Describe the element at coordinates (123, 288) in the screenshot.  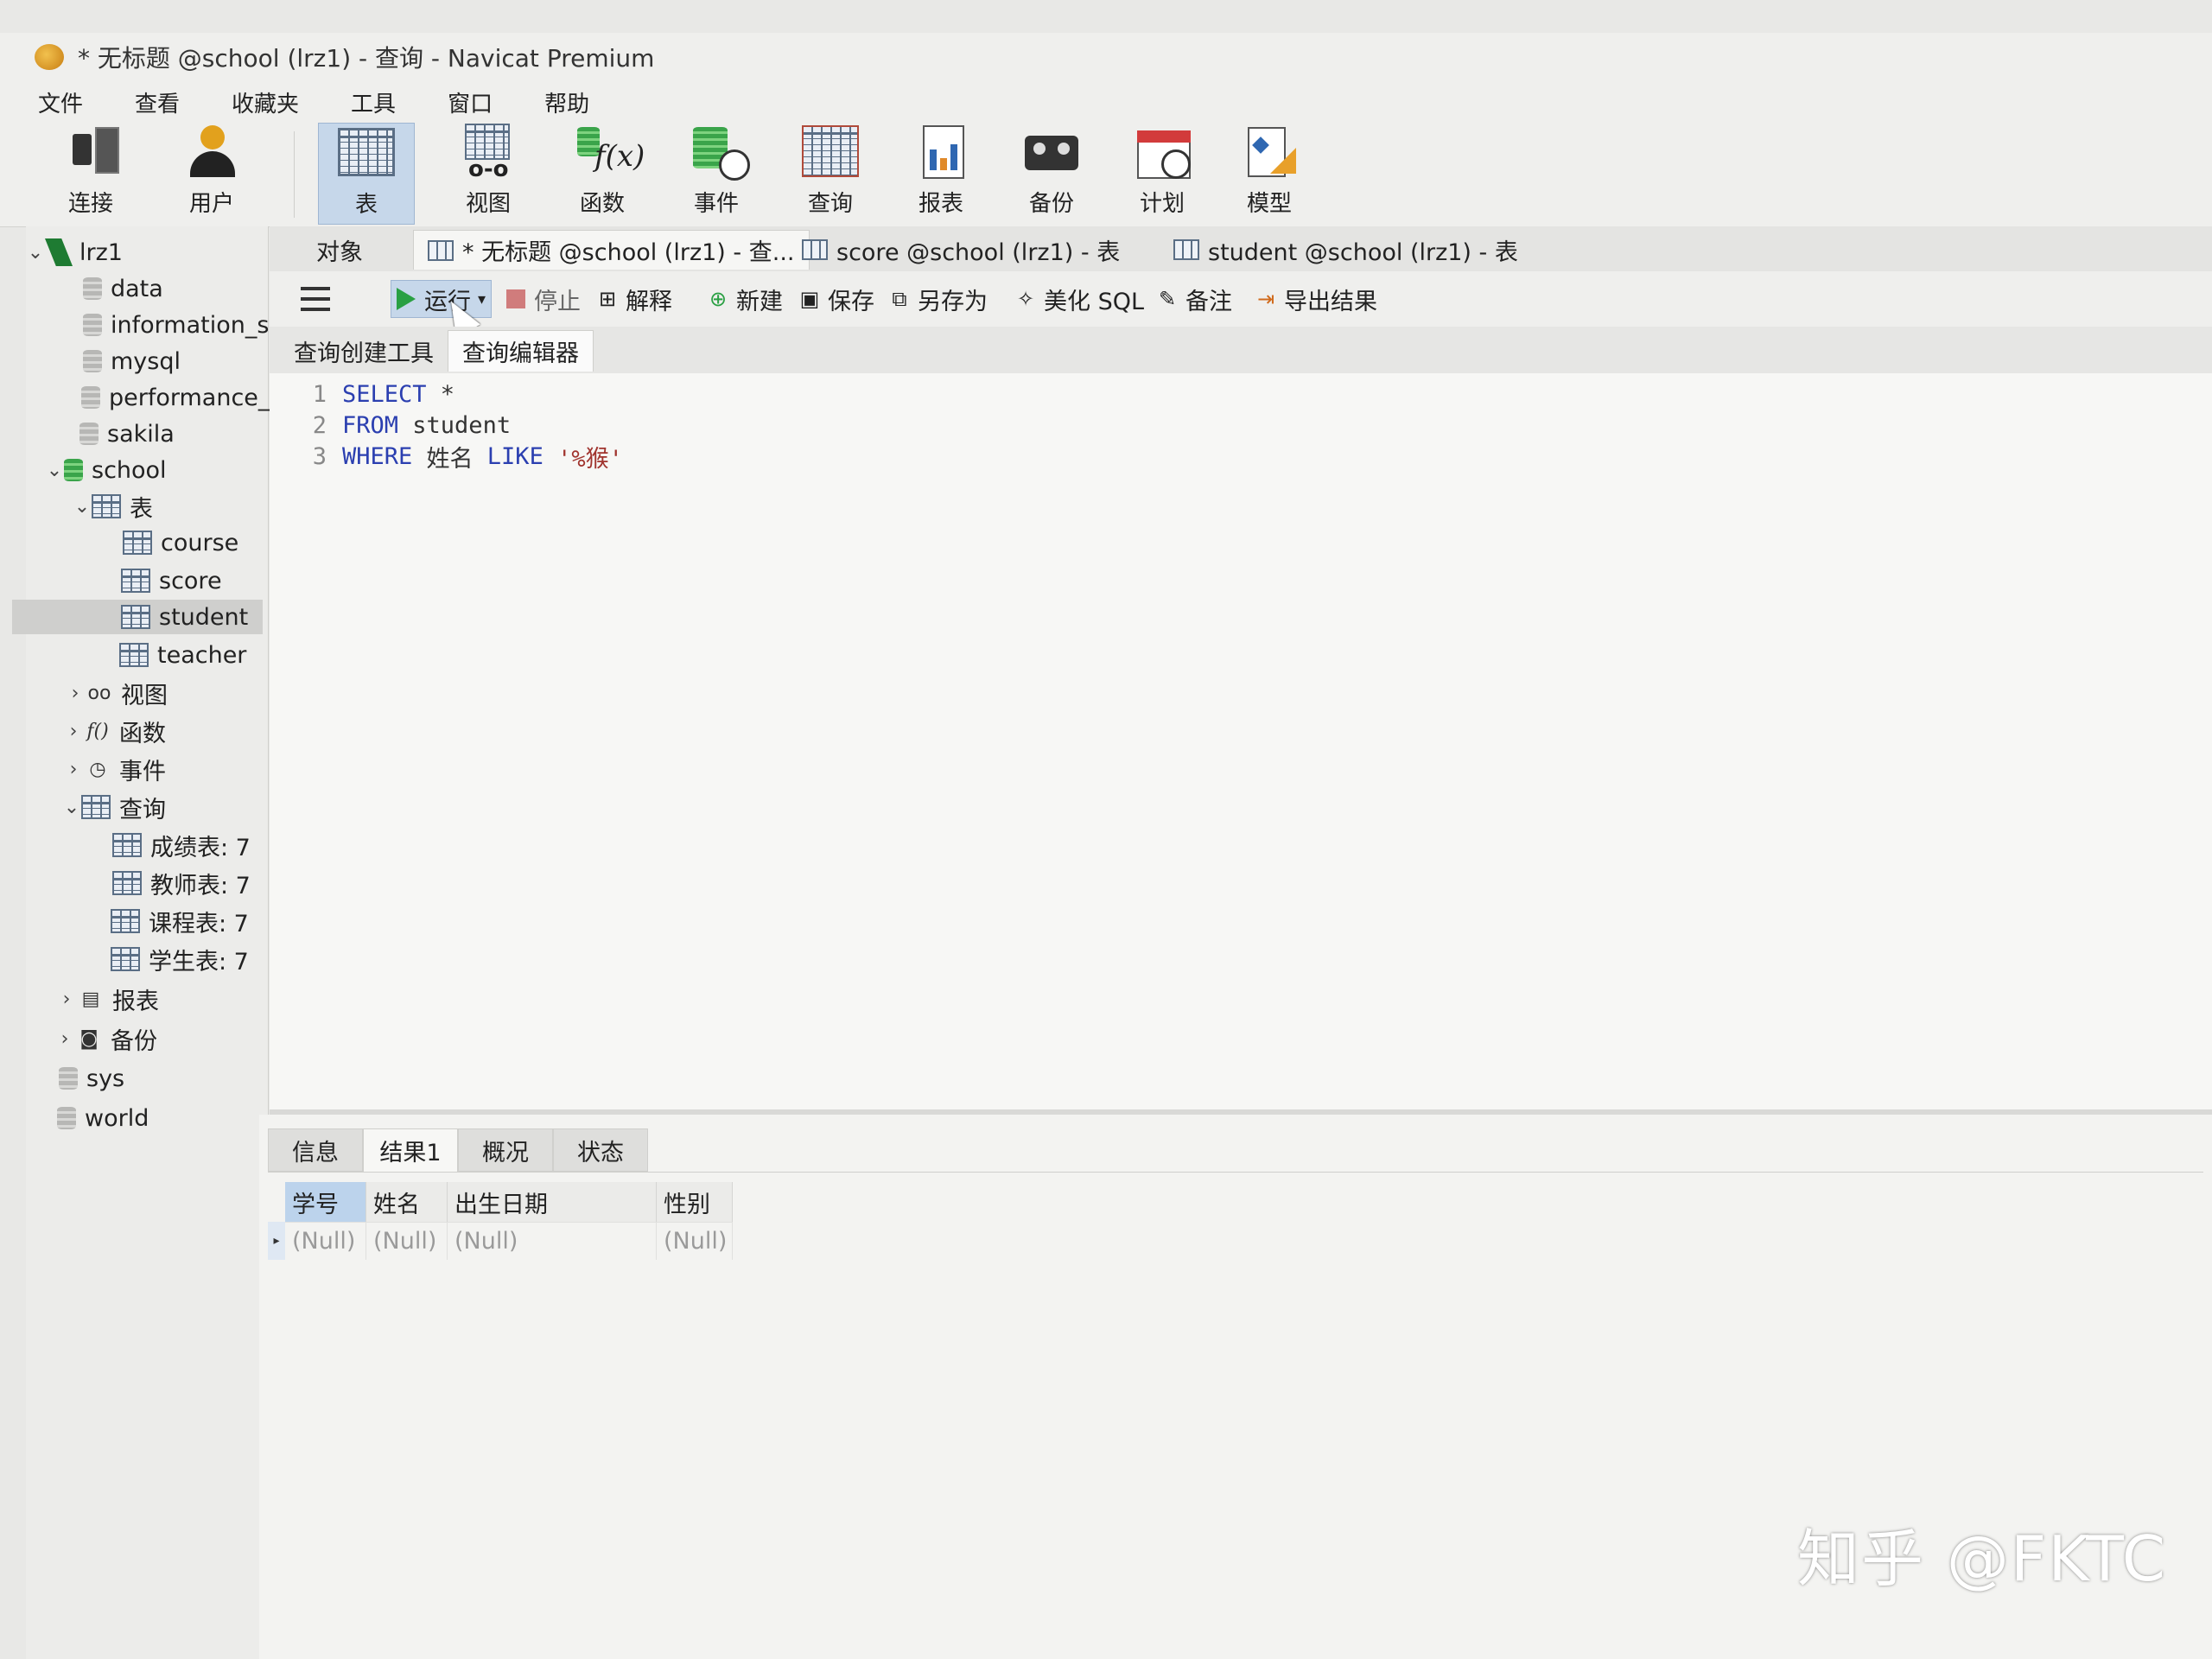
I see `tree-db-data: data` at that location.